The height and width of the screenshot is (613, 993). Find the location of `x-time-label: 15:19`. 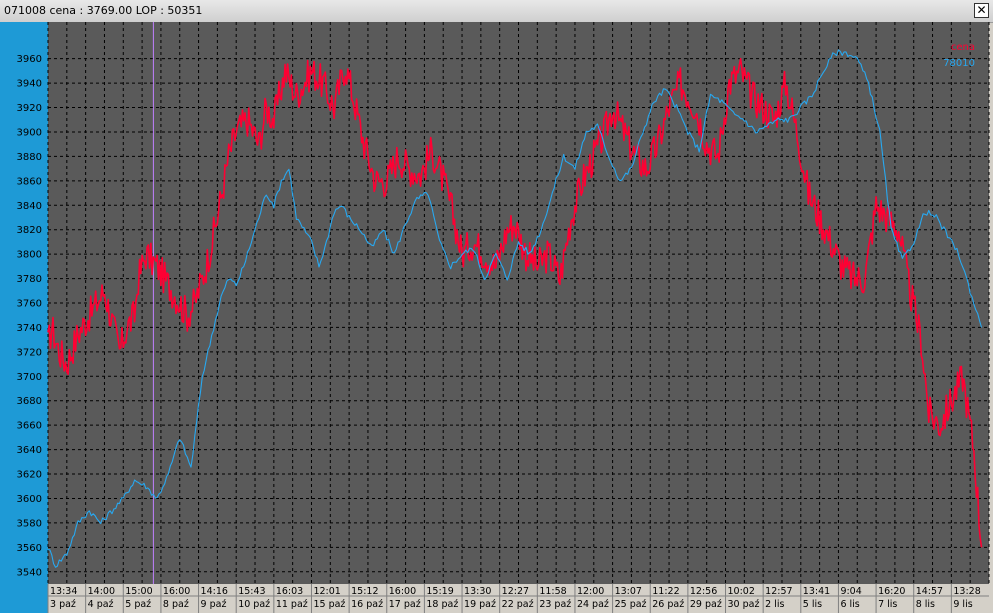

x-time-label: 15:19 is located at coordinates (439, 591).